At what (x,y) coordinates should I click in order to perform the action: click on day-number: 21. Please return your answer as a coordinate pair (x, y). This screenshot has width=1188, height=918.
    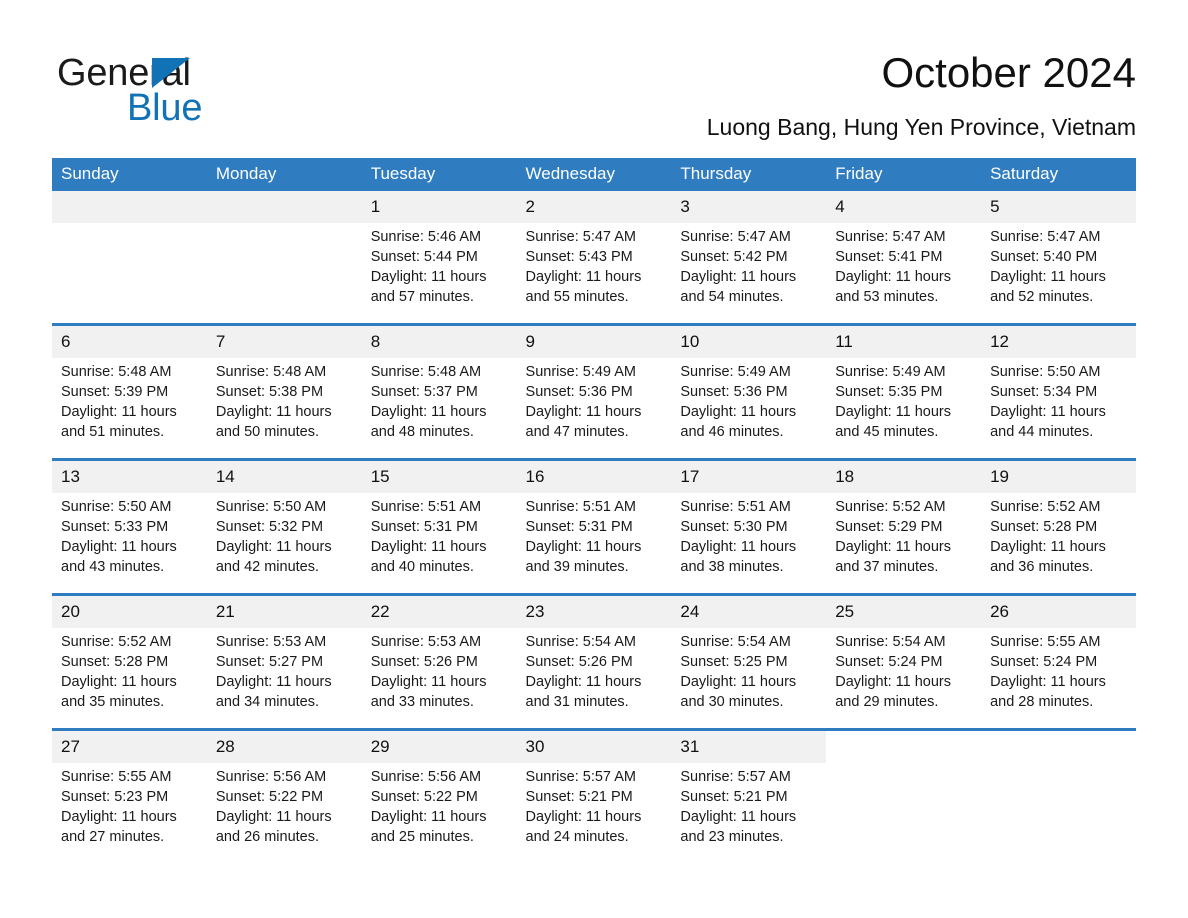
    Looking at the image, I should click on (284, 612).